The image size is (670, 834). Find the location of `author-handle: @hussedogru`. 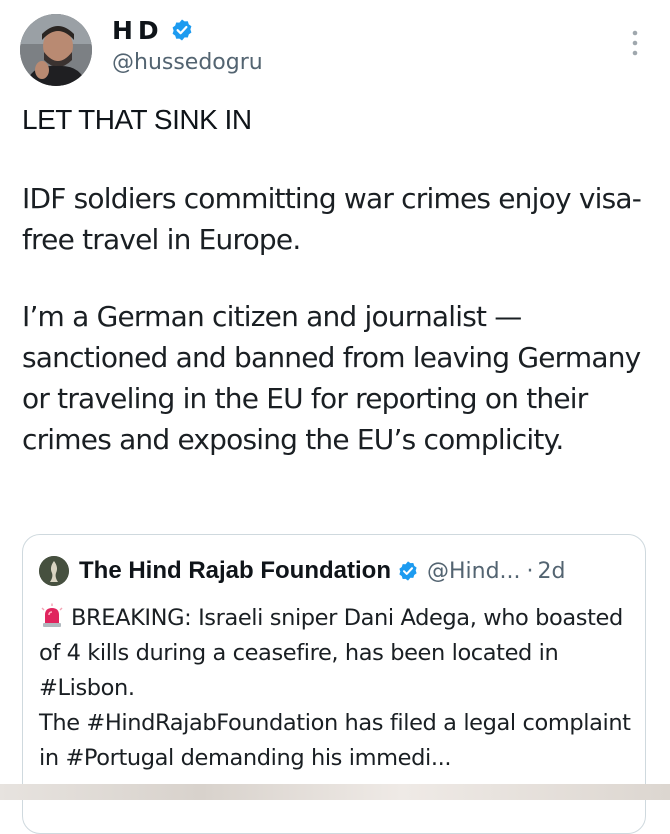

author-handle: @hussedogru is located at coordinates (187, 62).